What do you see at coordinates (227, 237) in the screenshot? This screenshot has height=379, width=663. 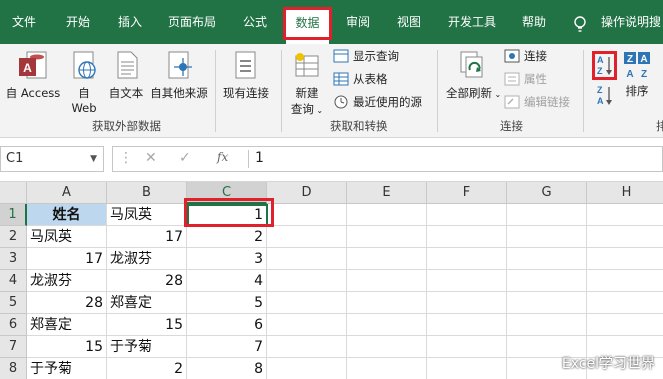 I see `cell-c2: 2` at bounding box center [227, 237].